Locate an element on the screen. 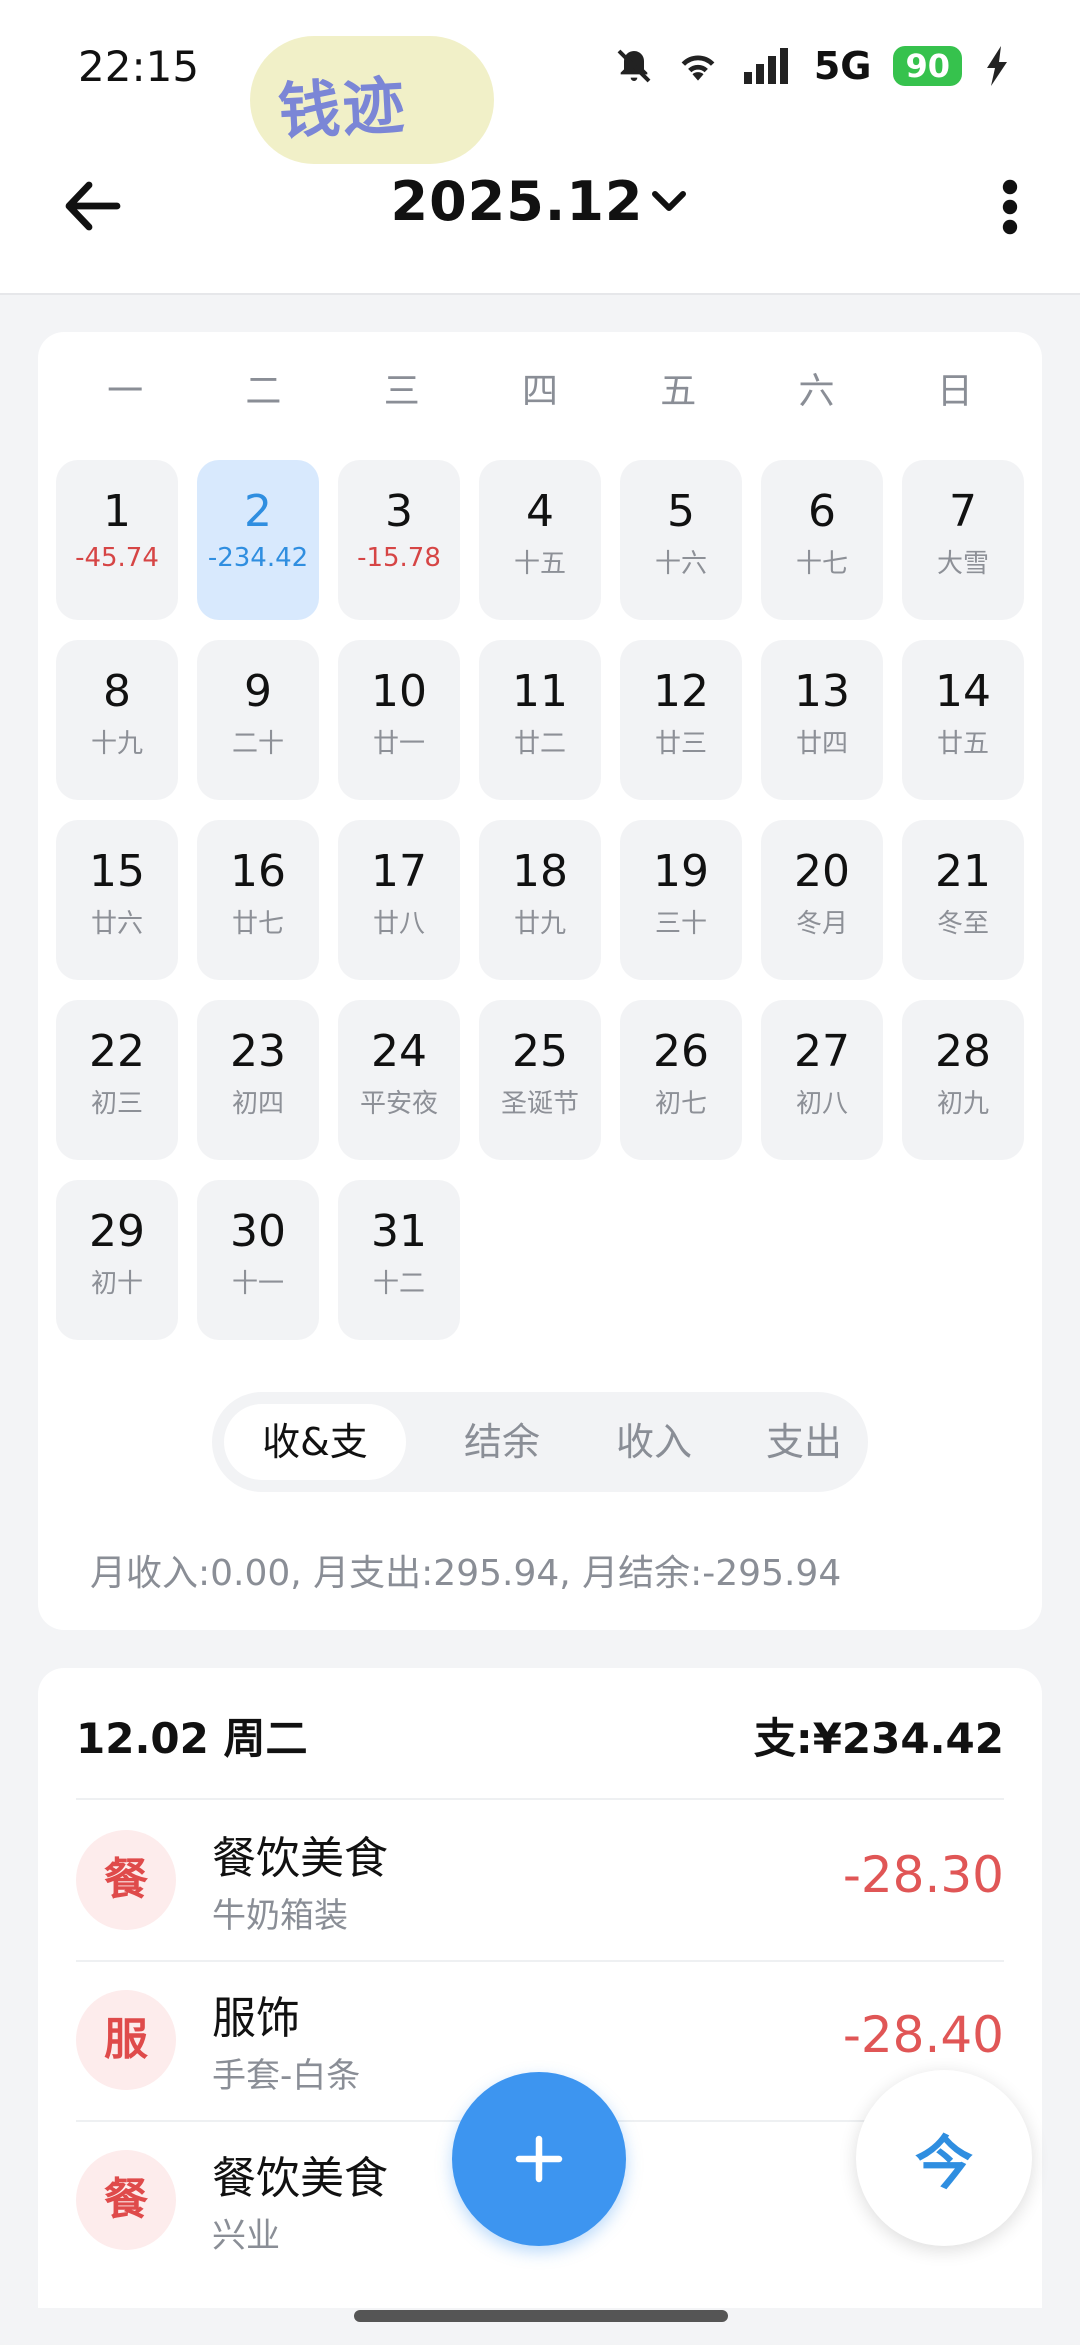 Image resolution: width=1080 pixels, height=2345 pixels. calendar-day-25: 25 圣诞节 is located at coordinates (540, 1080).